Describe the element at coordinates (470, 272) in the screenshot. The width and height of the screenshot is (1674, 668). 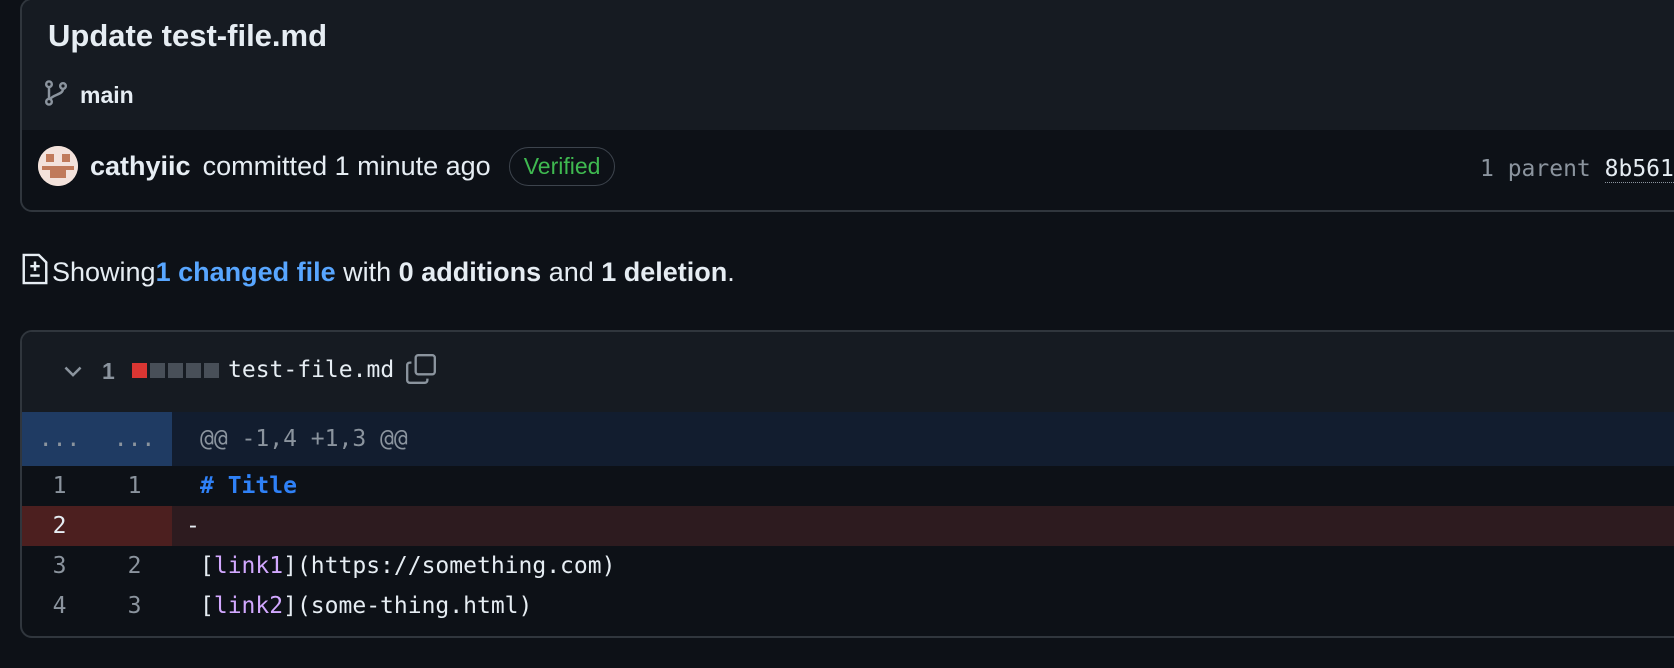
I see `additions-count: 0 additions` at that location.